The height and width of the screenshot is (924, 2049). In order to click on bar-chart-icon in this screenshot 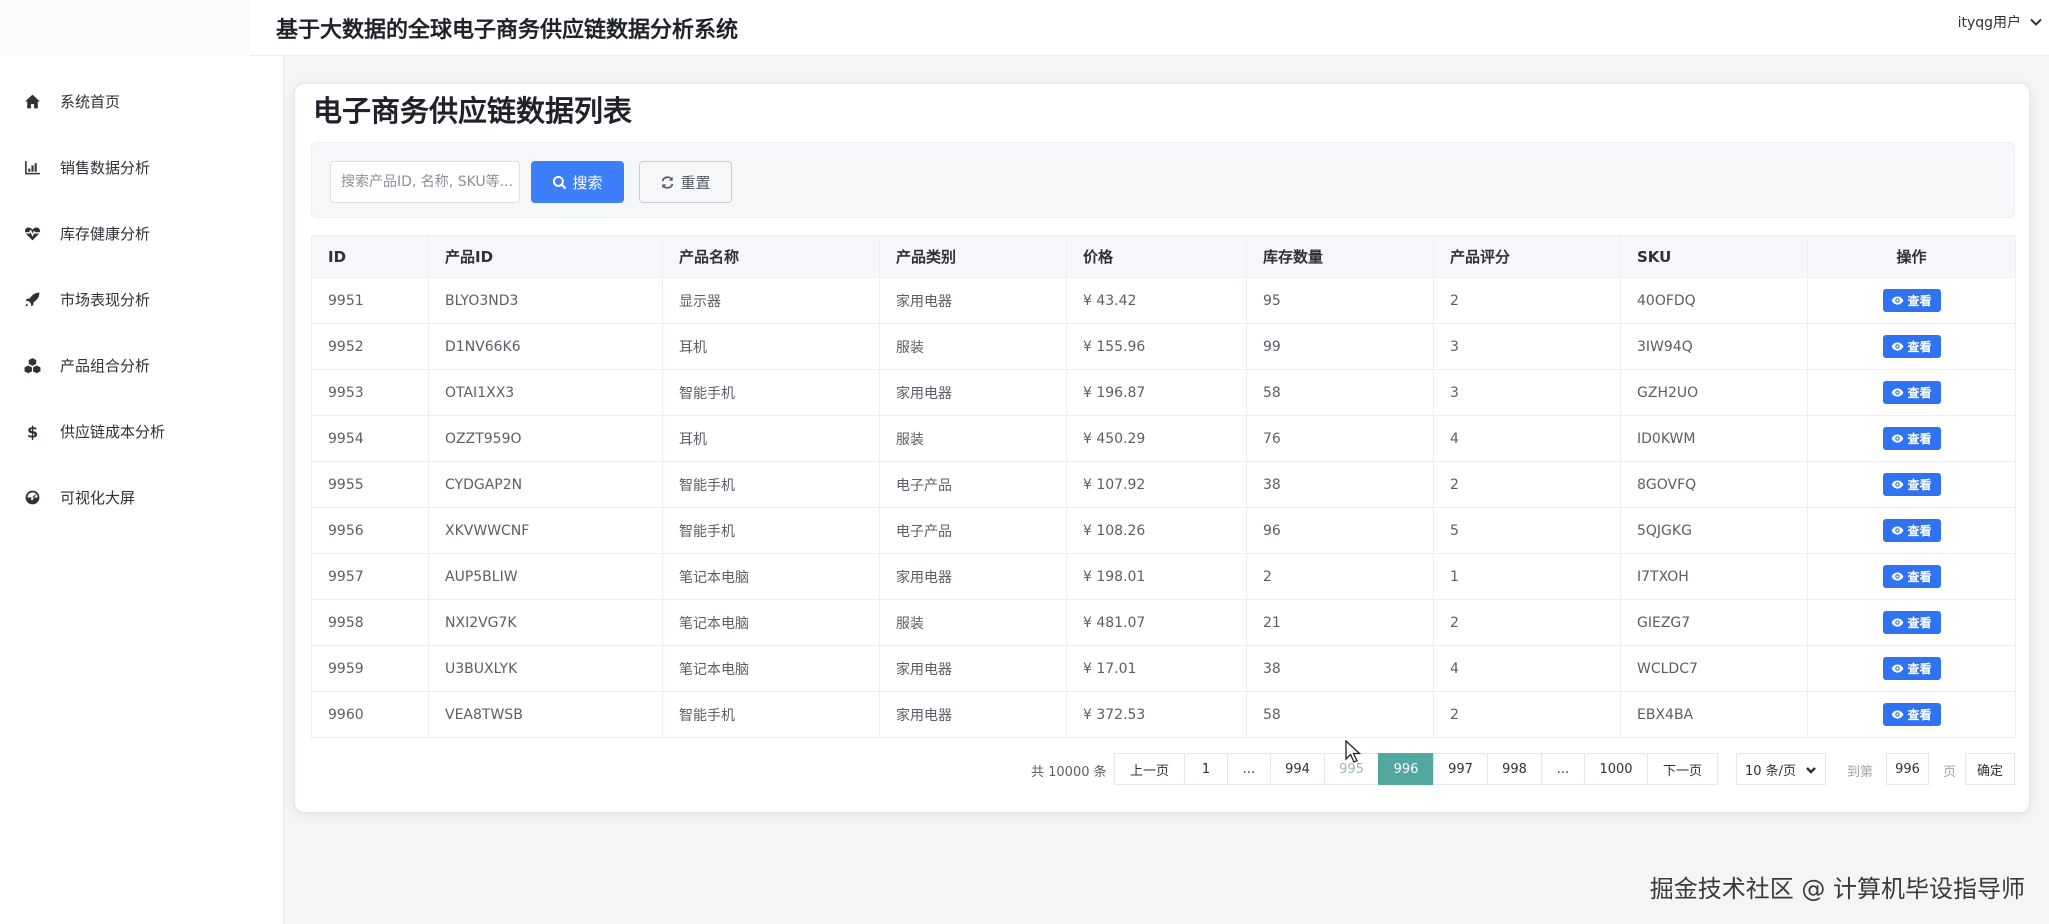, I will do `click(32, 167)`.